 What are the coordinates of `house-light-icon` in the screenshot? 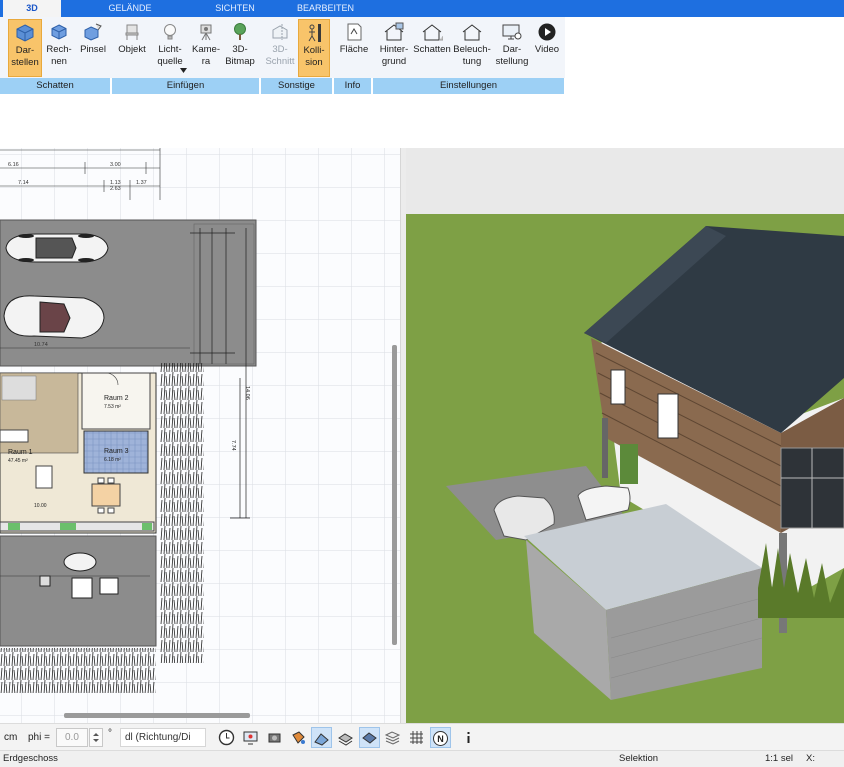 It's located at (472, 32).